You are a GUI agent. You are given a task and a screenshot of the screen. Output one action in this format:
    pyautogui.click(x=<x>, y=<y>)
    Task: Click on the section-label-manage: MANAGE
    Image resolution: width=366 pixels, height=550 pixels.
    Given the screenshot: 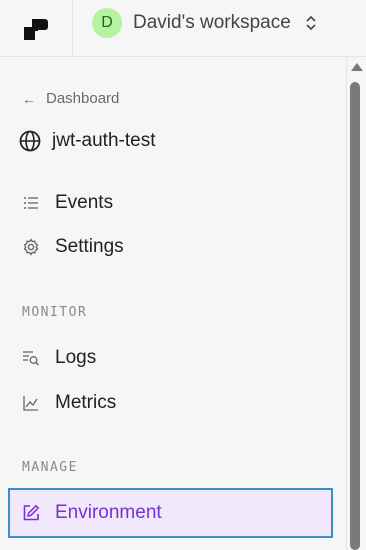 What is the action you would take?
    pyautogui.click(x=50, y=467)
    